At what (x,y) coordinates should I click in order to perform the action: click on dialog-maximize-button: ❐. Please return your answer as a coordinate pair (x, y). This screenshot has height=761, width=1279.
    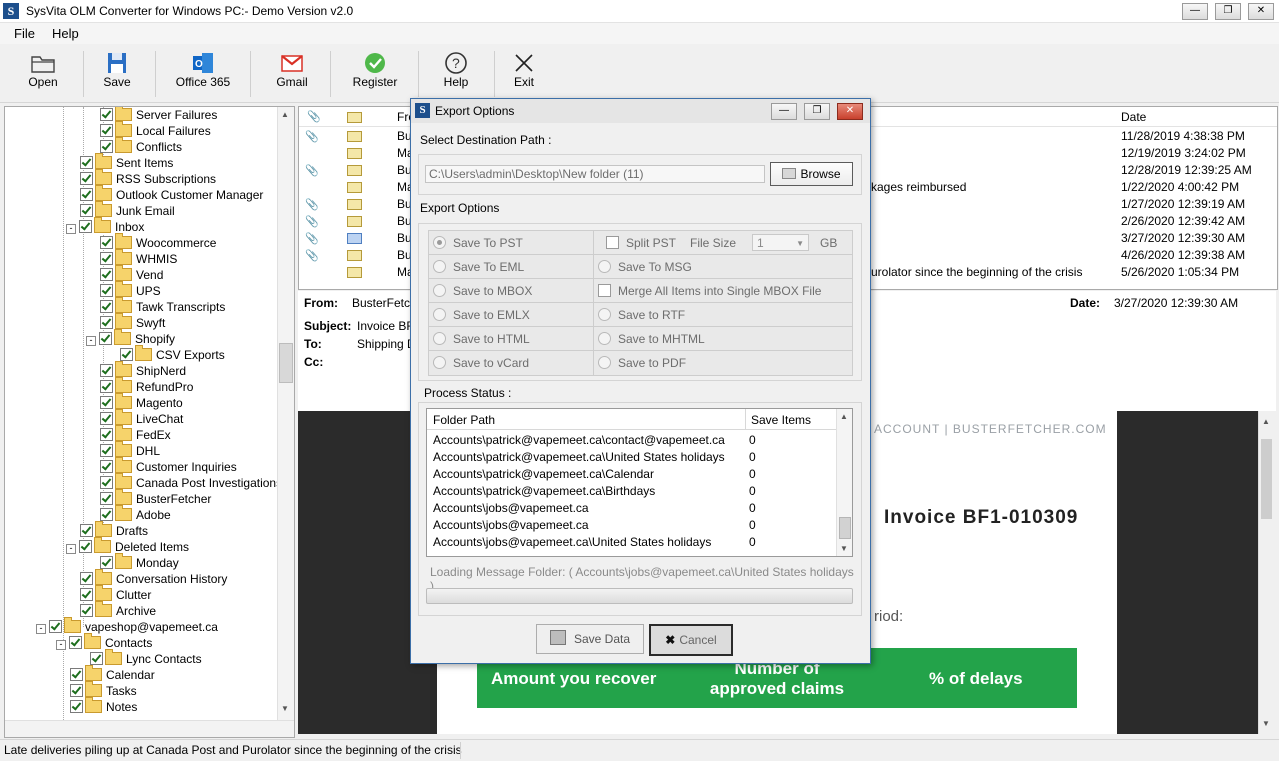
    Looking at the image, I should click on (817, 111).